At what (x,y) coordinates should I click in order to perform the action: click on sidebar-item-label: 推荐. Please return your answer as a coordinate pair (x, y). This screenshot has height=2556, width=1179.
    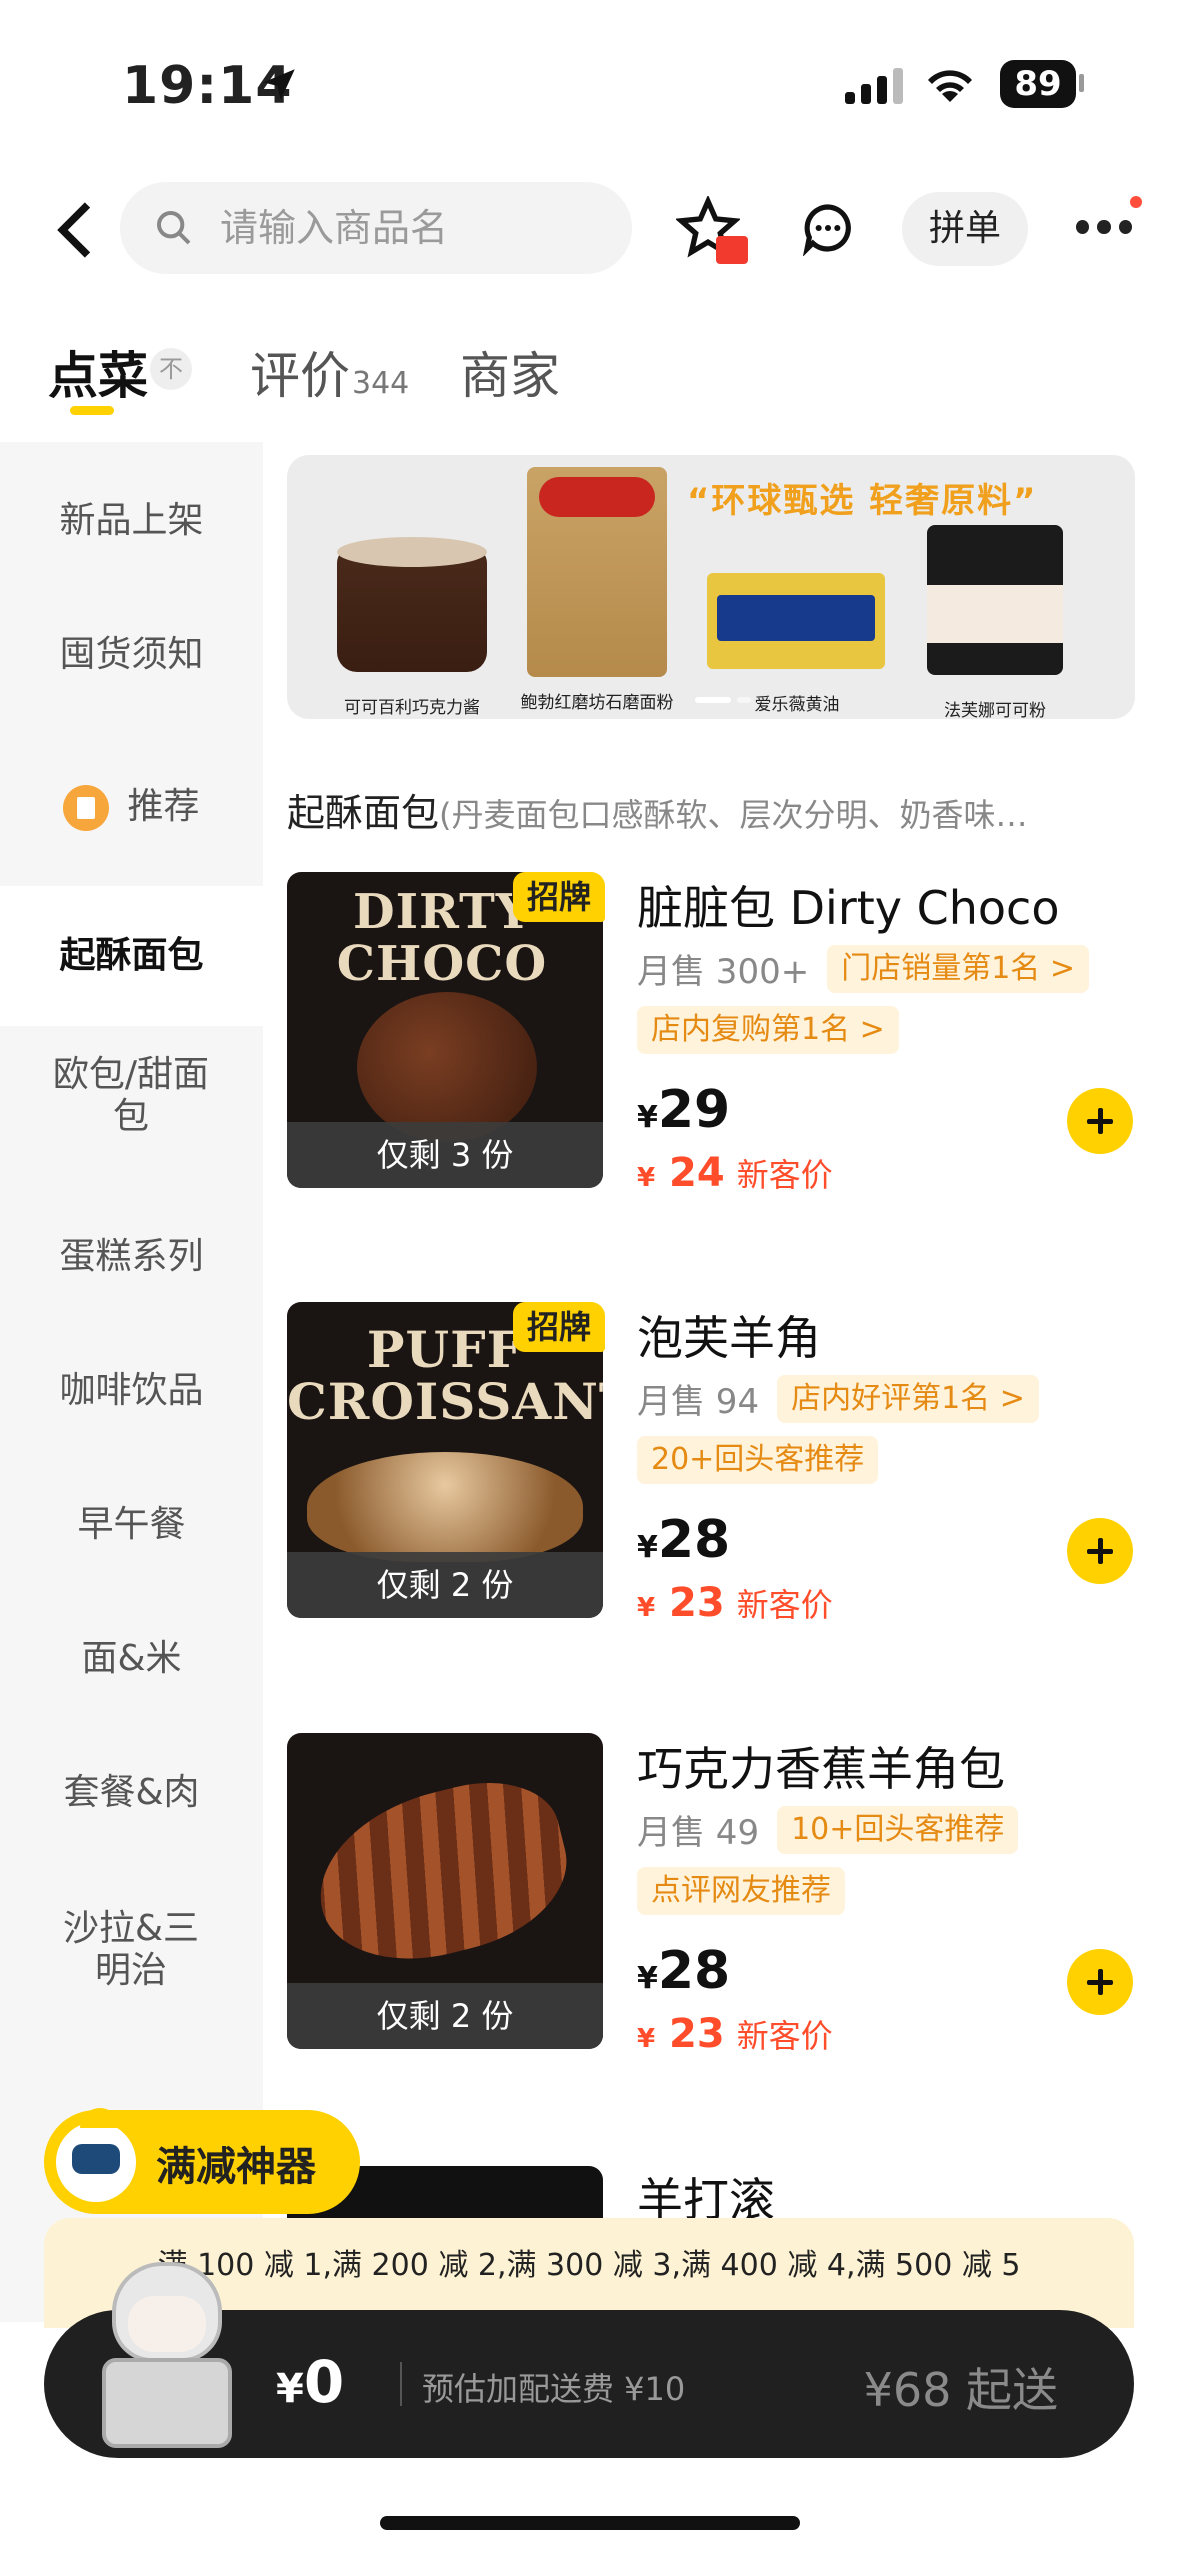
    Looking at the image, I should click on (163, 806).